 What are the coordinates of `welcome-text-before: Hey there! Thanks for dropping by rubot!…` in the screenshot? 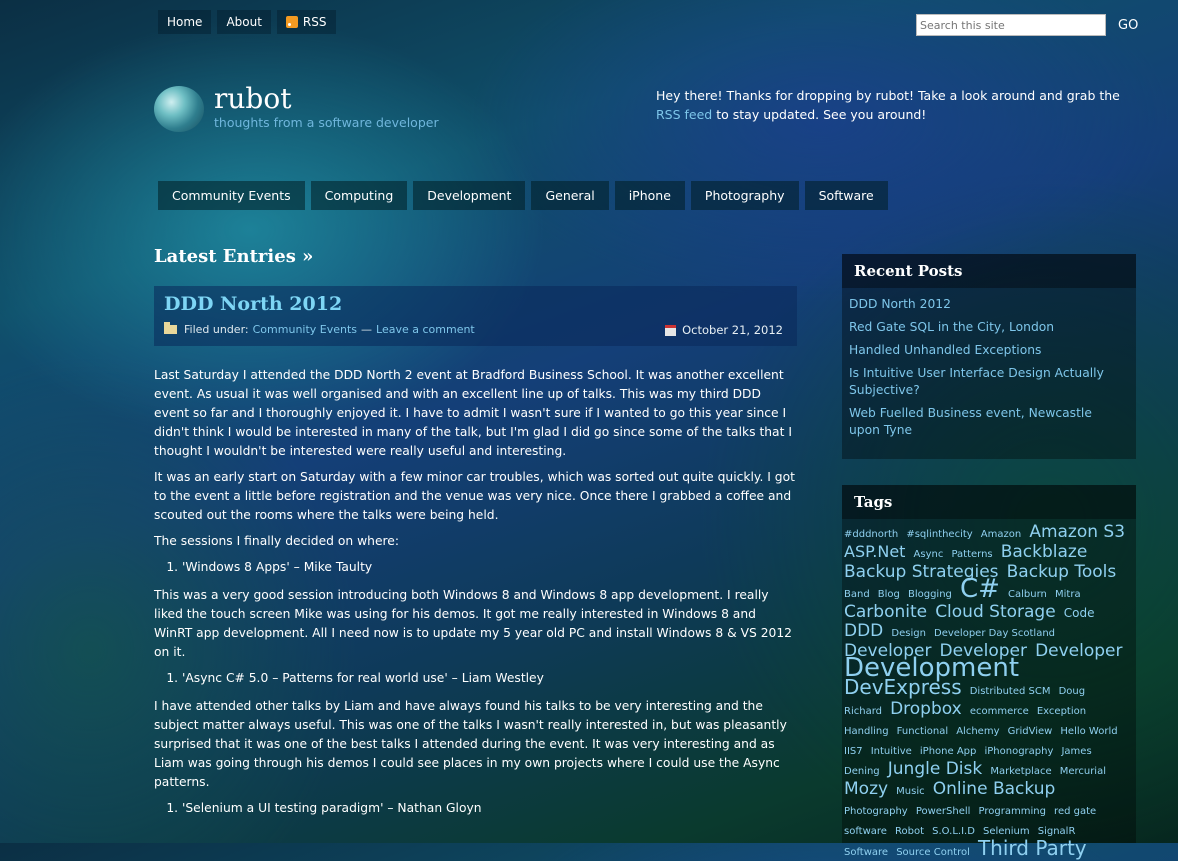 It's located at (888, 95).